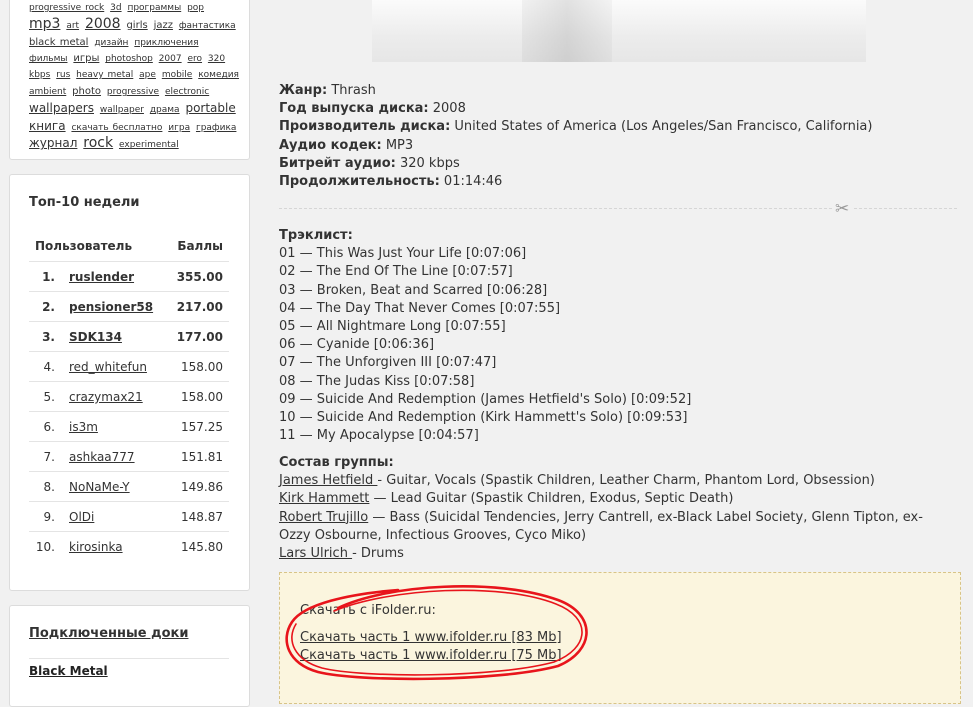 Image resolution: width=973 pixels, height=707 pixels. Describe the element at coordinates (58, 42) in the screenshot. I see `tag-link: black metal` at that location.